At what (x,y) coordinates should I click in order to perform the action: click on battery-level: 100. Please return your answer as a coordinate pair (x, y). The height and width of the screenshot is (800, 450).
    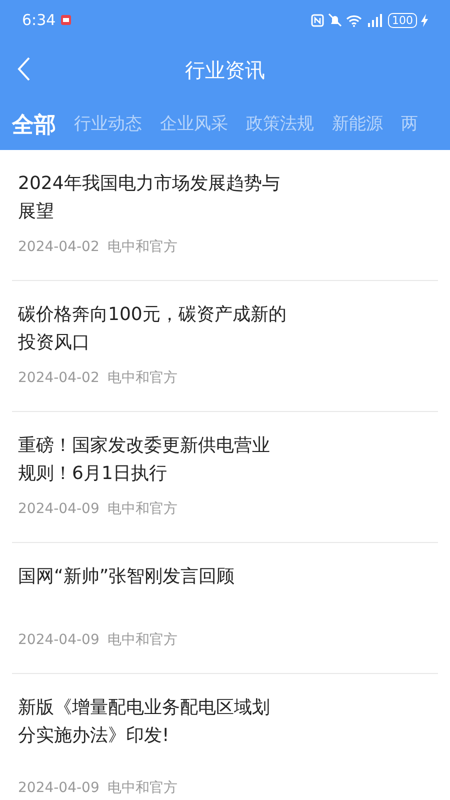
    Looking at the image, I should click on (402, 20).